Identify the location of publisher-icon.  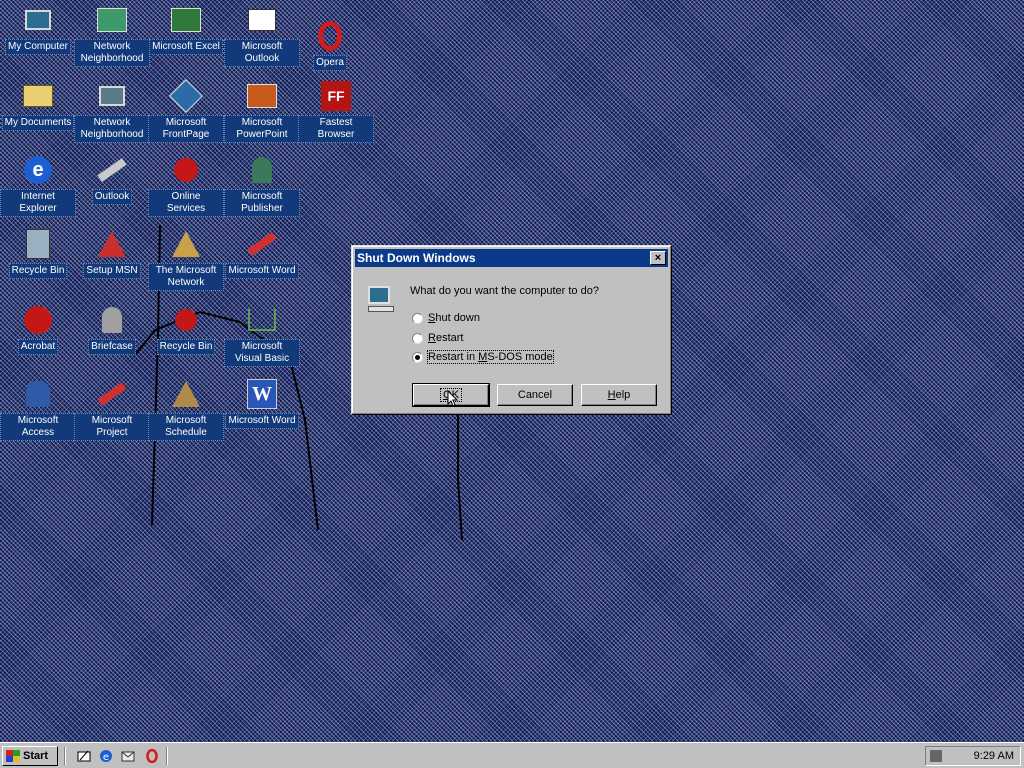
(262, 170).